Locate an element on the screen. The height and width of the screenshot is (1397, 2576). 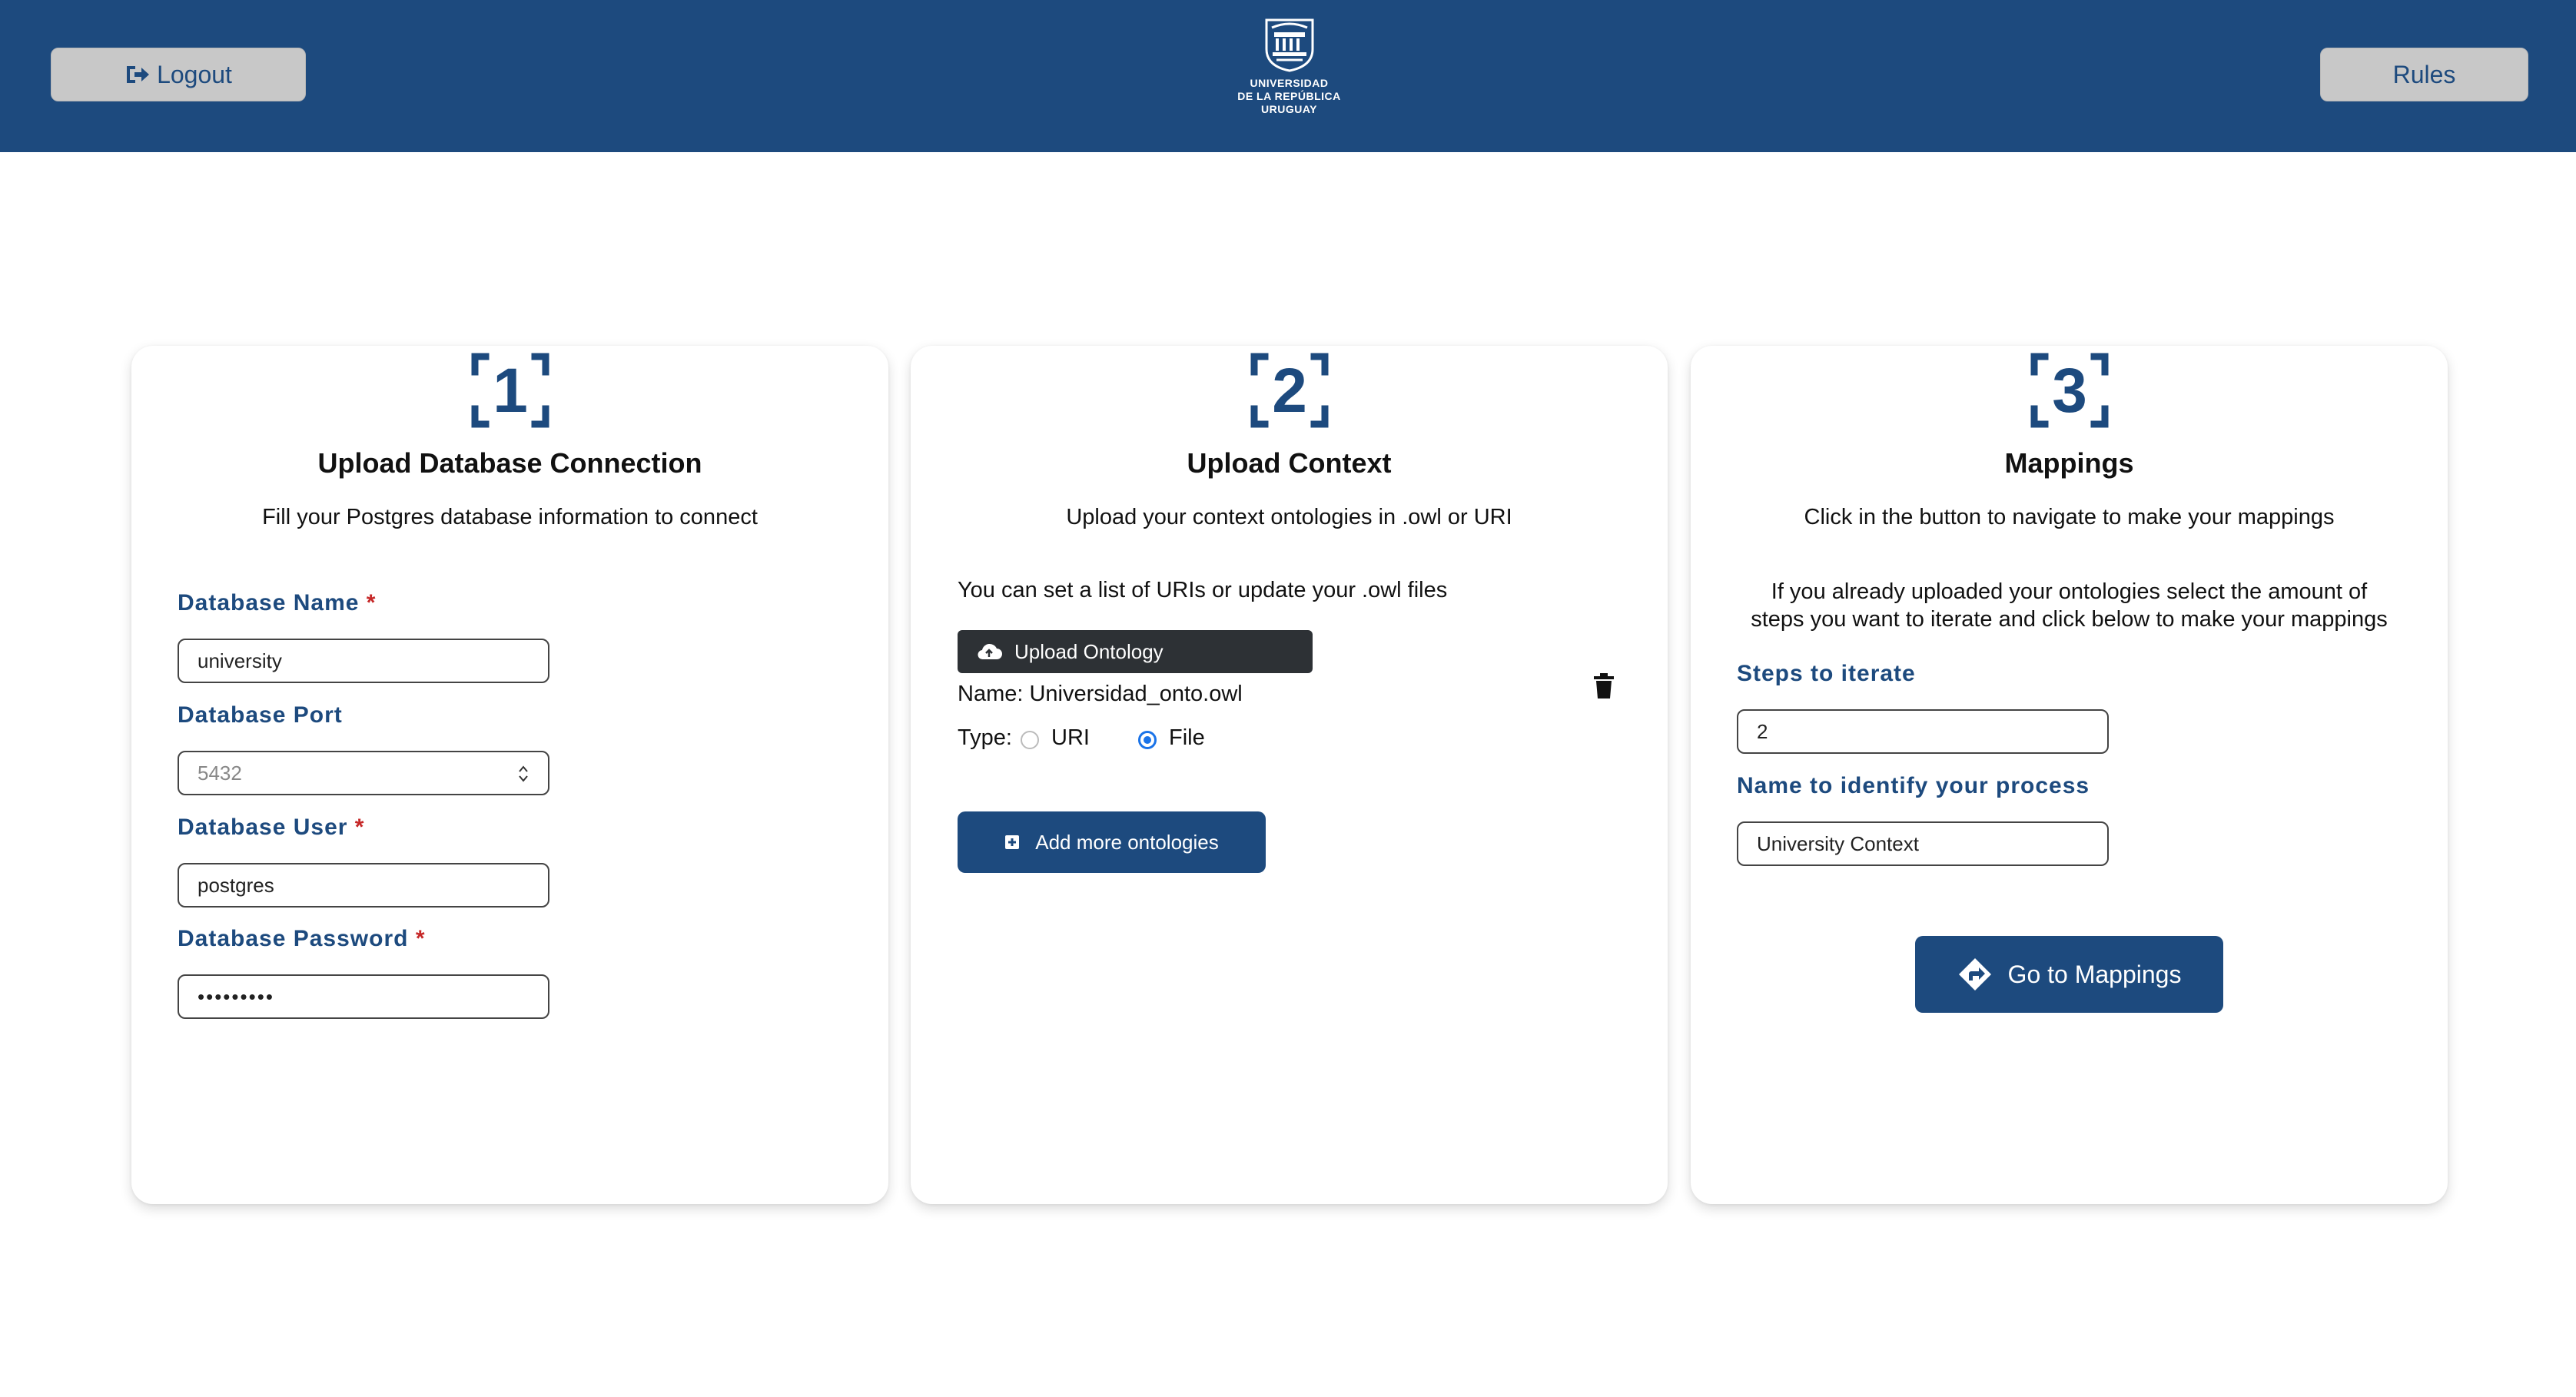
logout-button: Logout is located at coordinates (178, 74).